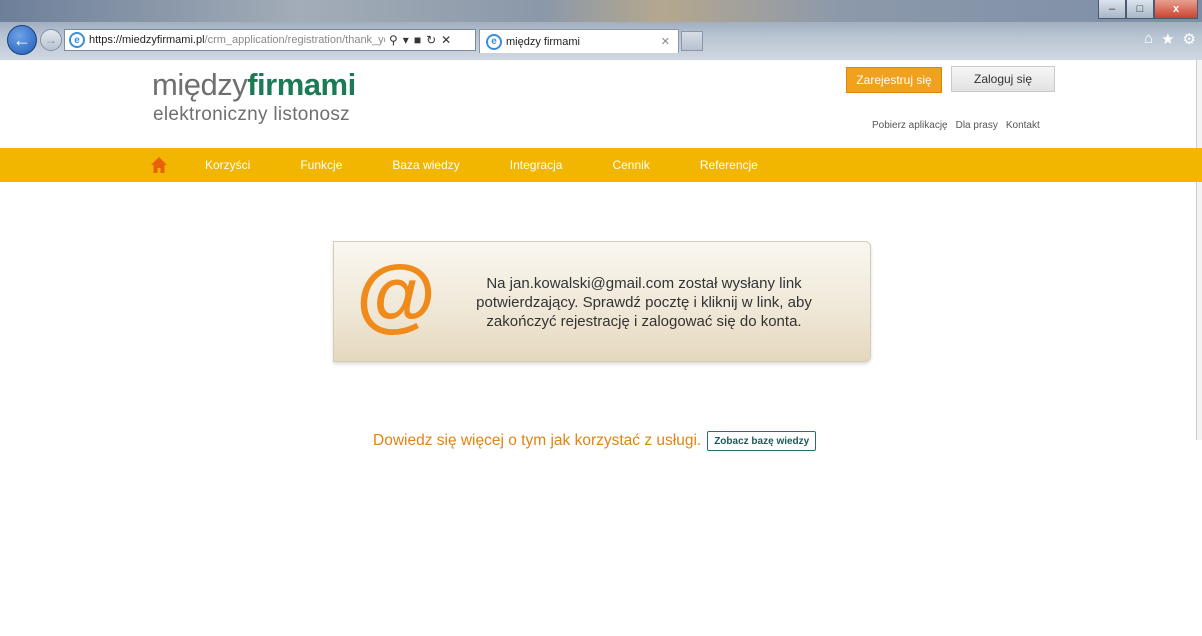 This screenshot has height=636, width=1202. I want to click on link-contact: Kontakt, so click(1023, 125).